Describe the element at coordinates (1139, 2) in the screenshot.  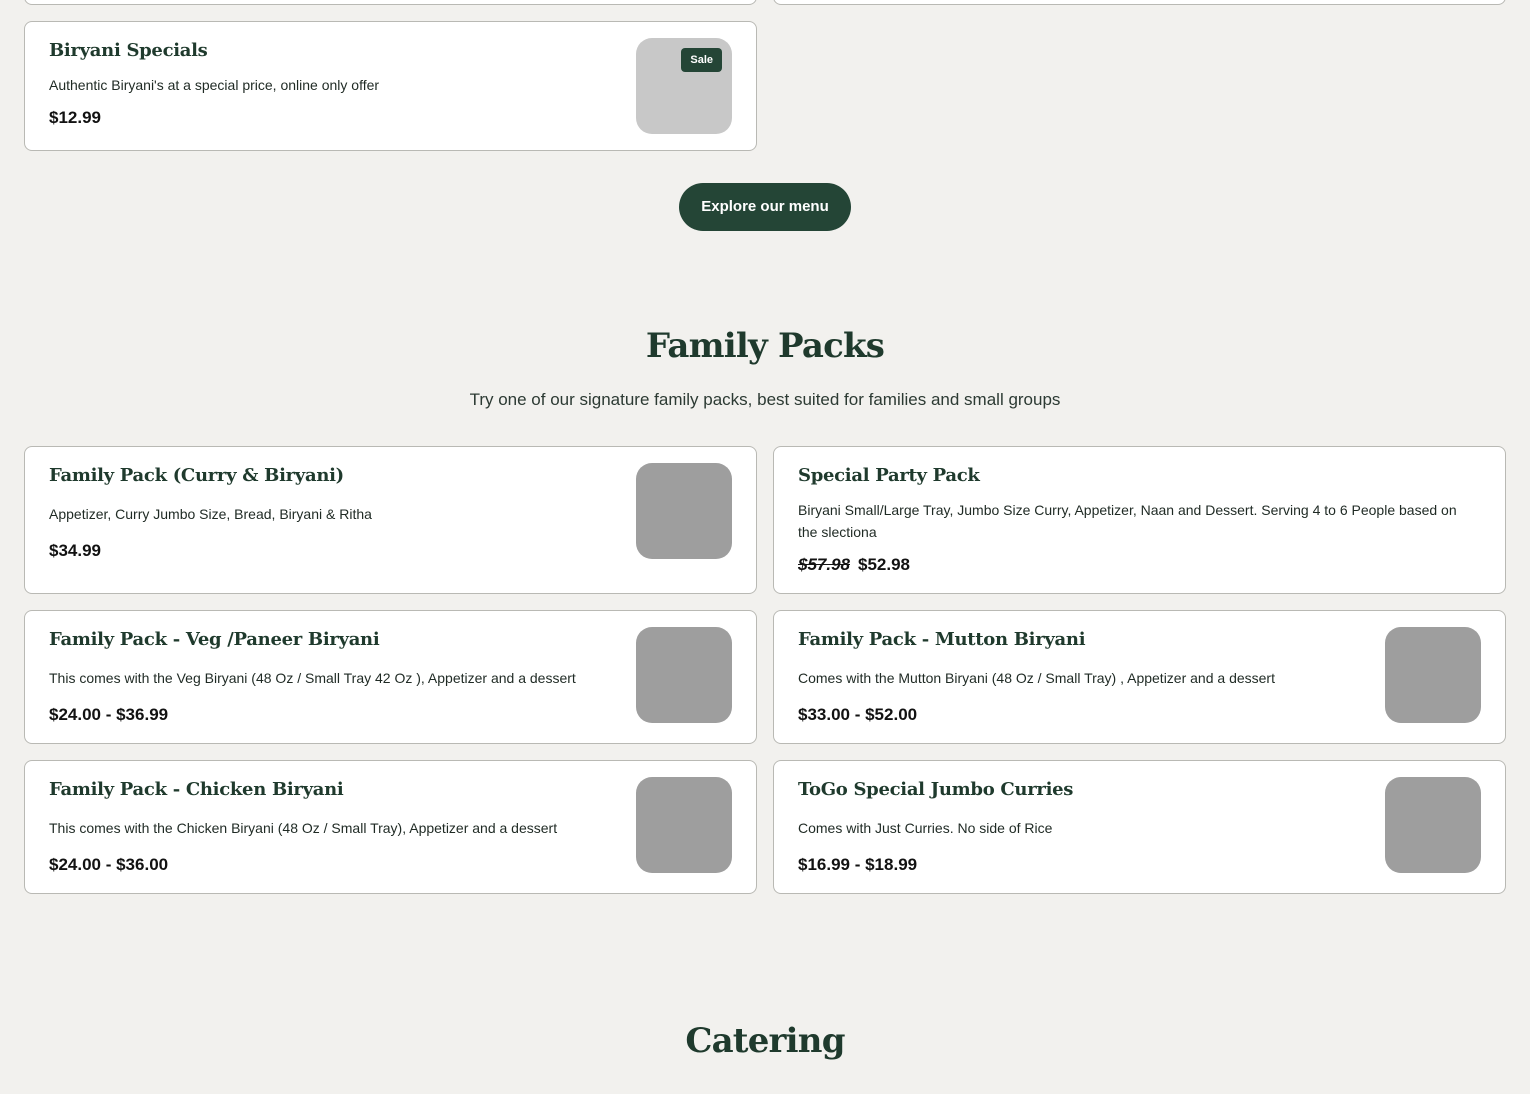
I see `menu-card-partial-right` at that location.